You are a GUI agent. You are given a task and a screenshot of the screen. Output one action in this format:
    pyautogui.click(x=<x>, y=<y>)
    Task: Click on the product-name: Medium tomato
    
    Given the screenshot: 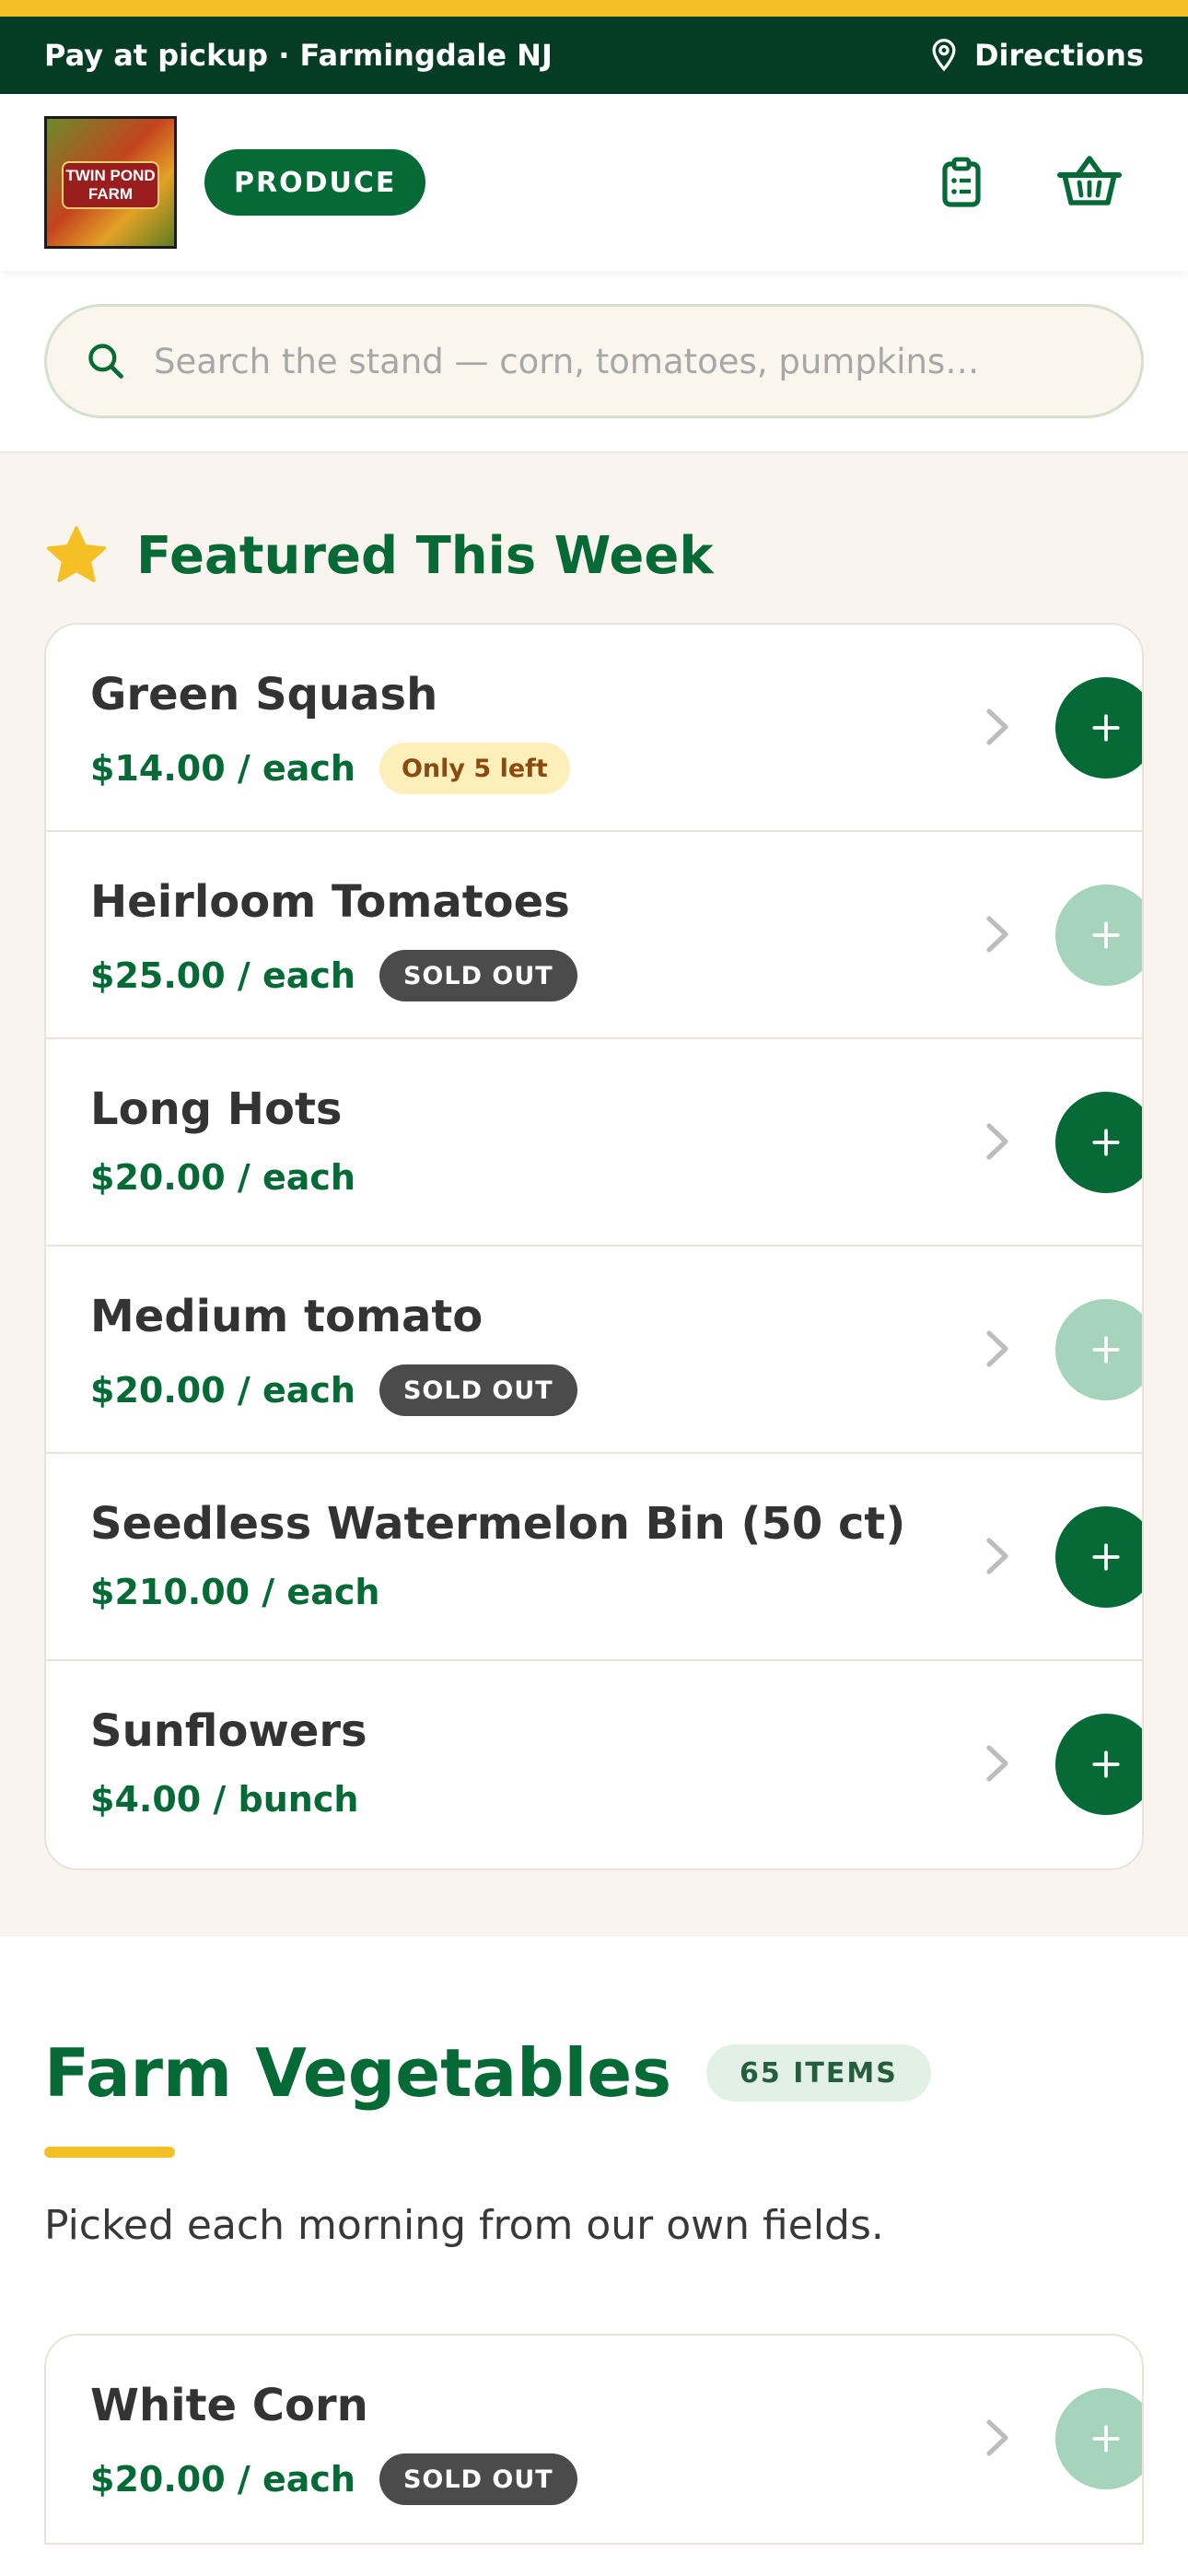 What is the action you would take?
    pyautogui.click(x=286, y=1316)
    